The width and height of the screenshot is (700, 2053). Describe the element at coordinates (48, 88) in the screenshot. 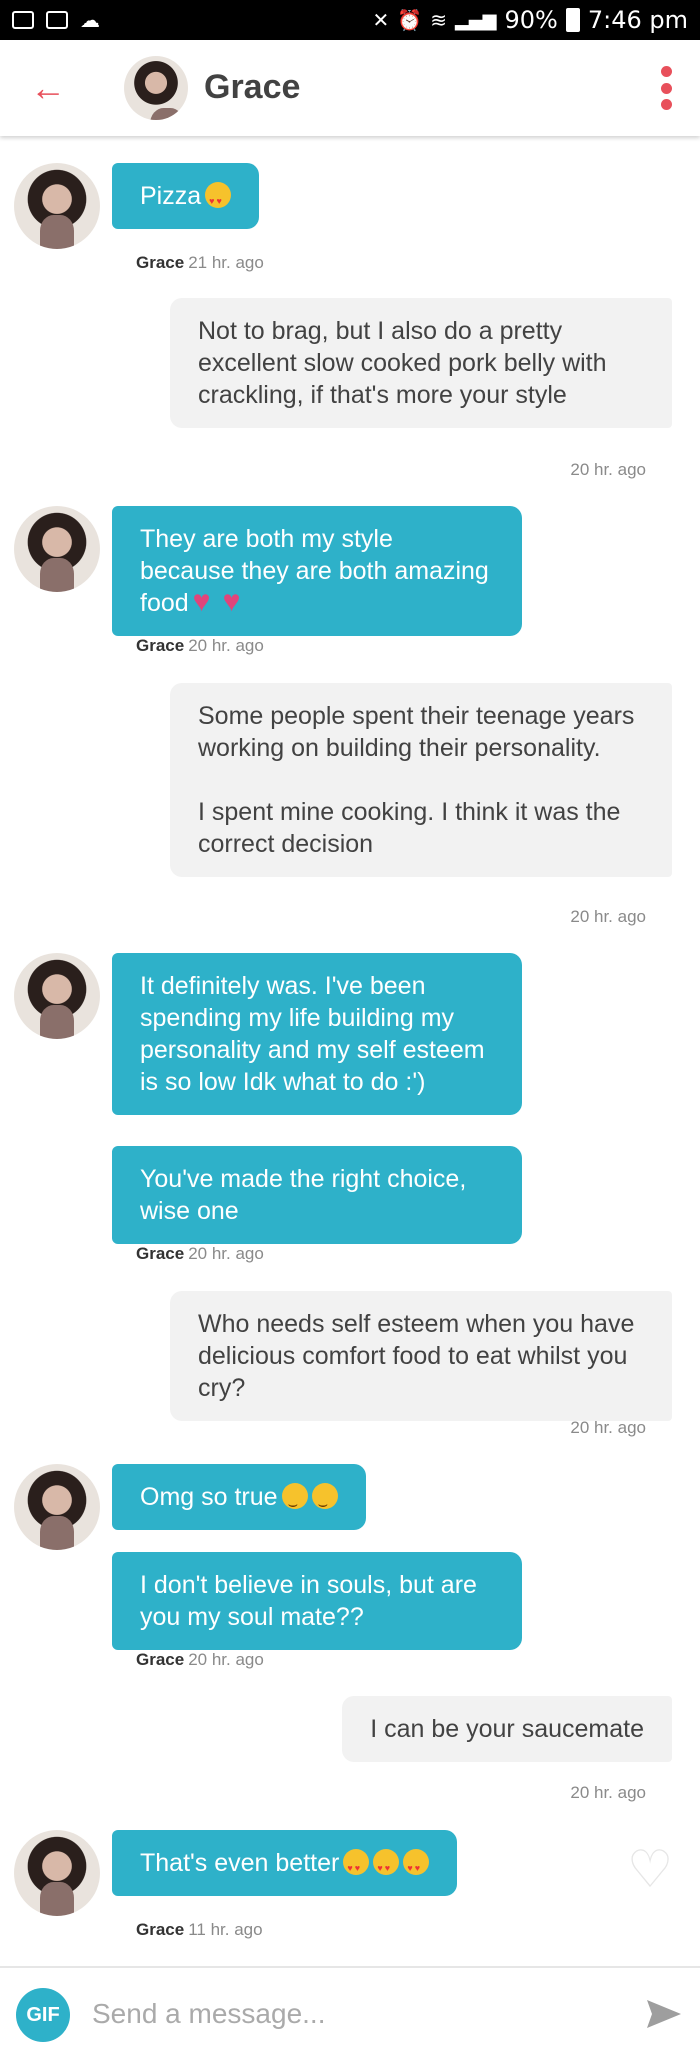

I see `back-arrow-icon: ←` at that location.